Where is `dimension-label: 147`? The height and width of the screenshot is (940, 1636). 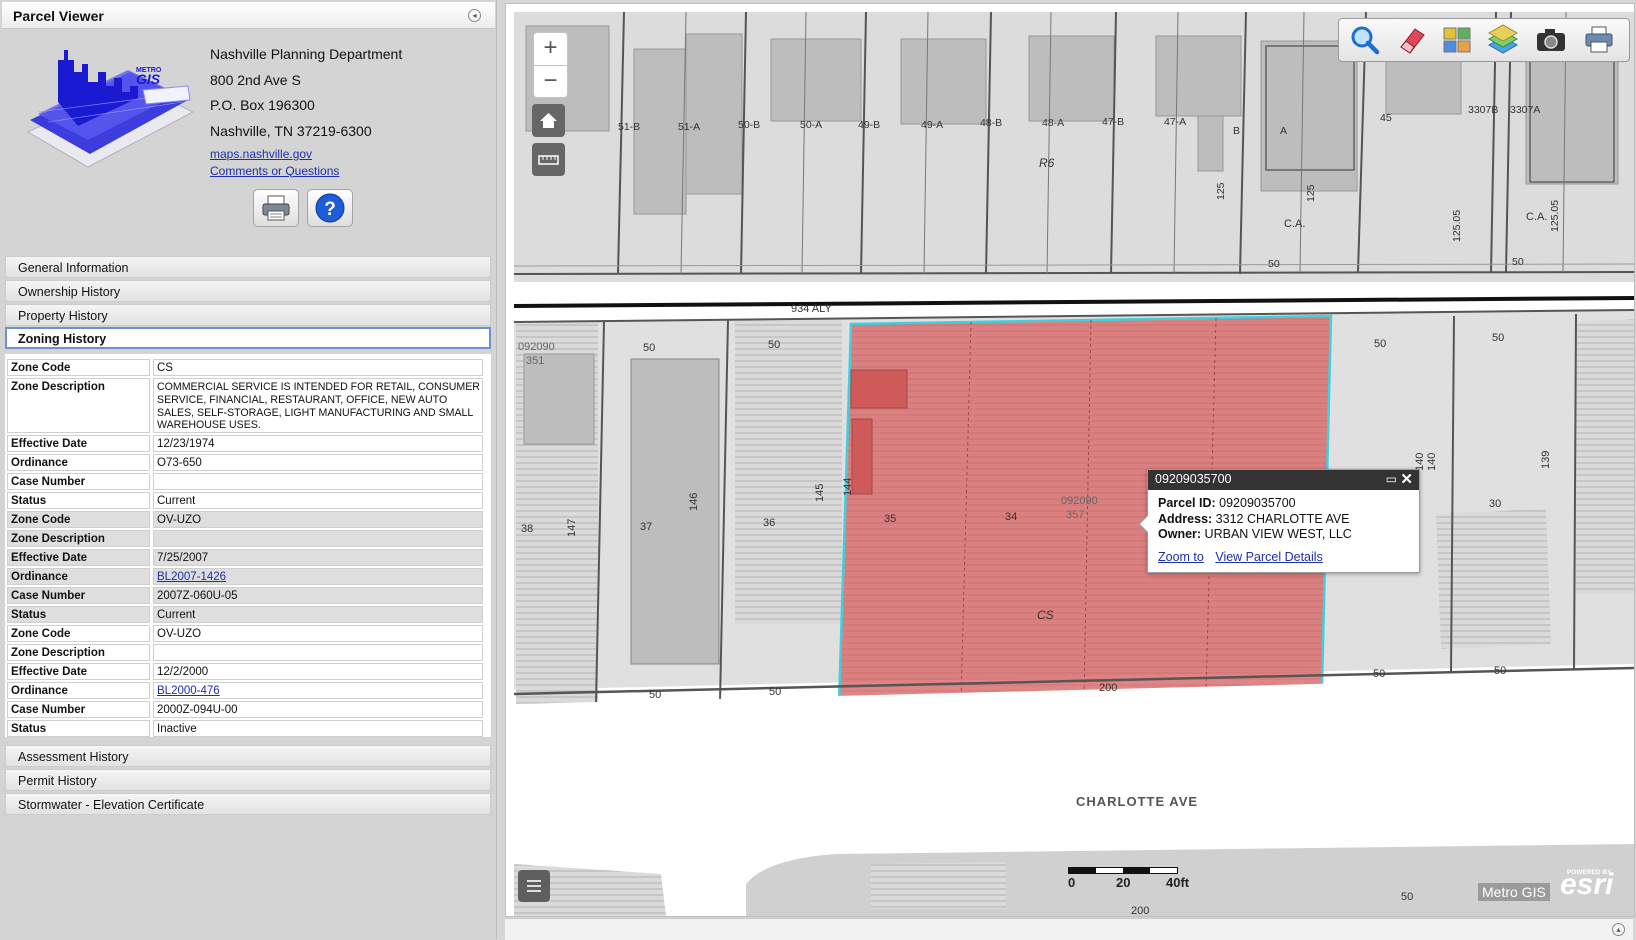
dimension-label: 147 is located at coordinates (572, 528).